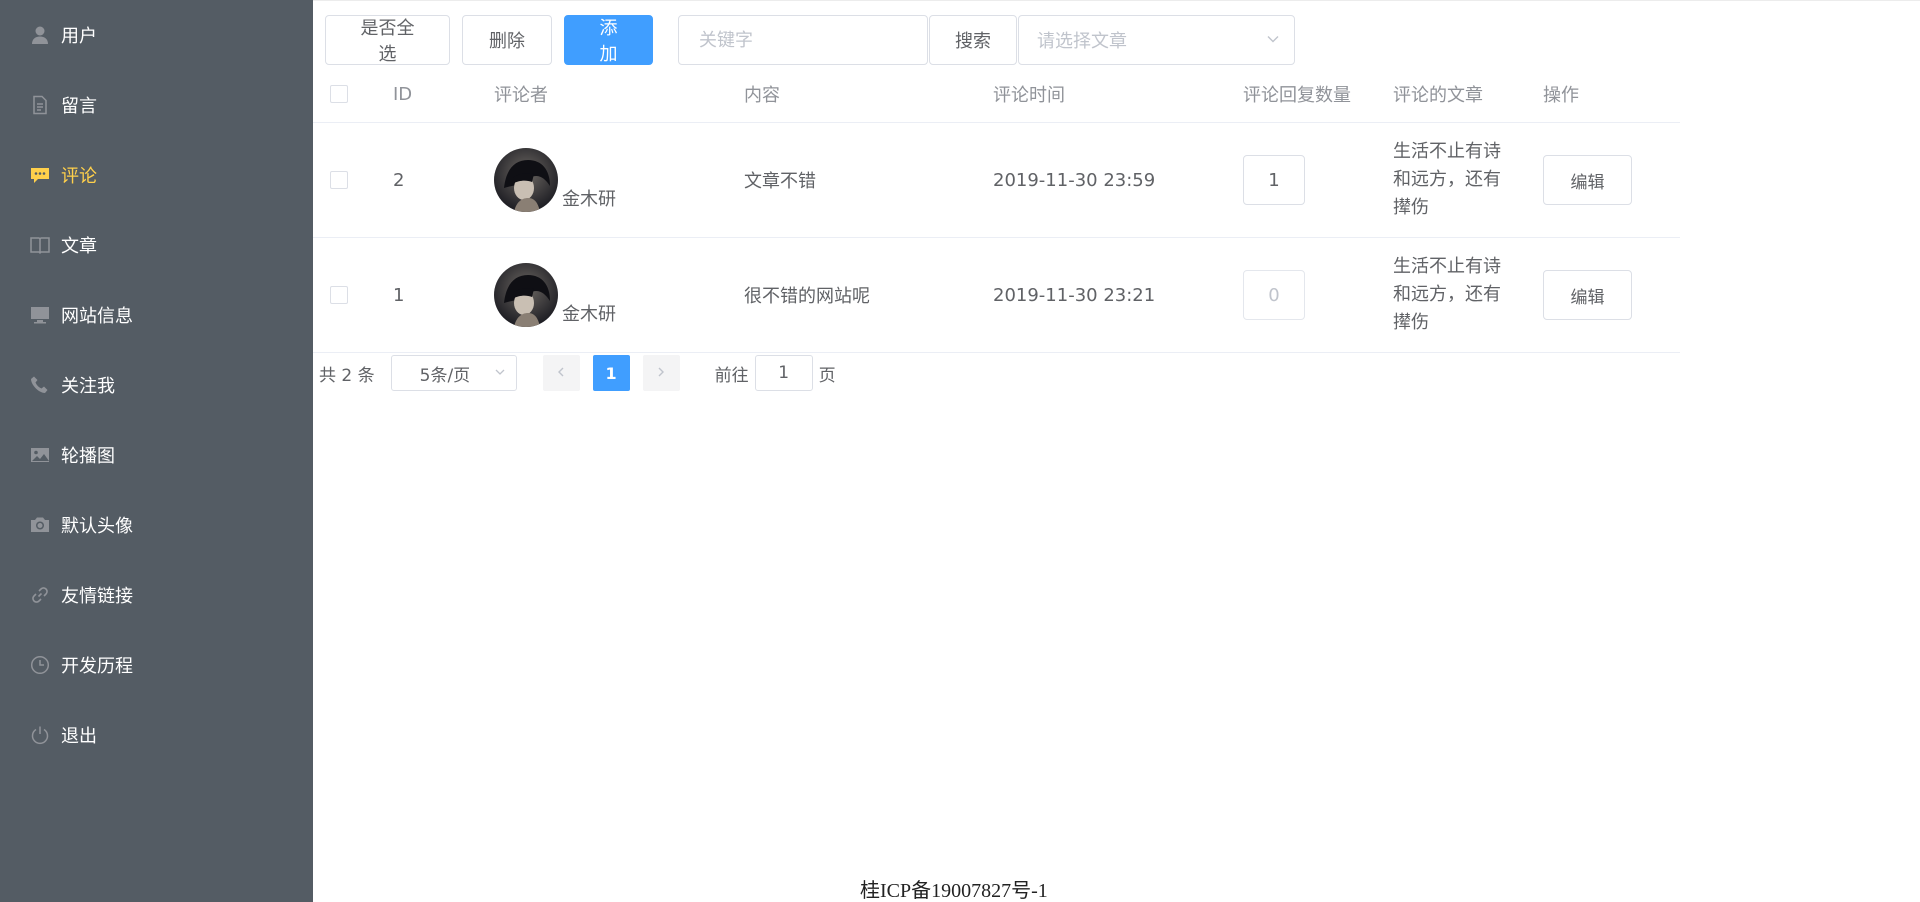  What do you see at coordinates (40, 35) in the screenshot?
I see `user-icon` at bounding box center [40, 35].